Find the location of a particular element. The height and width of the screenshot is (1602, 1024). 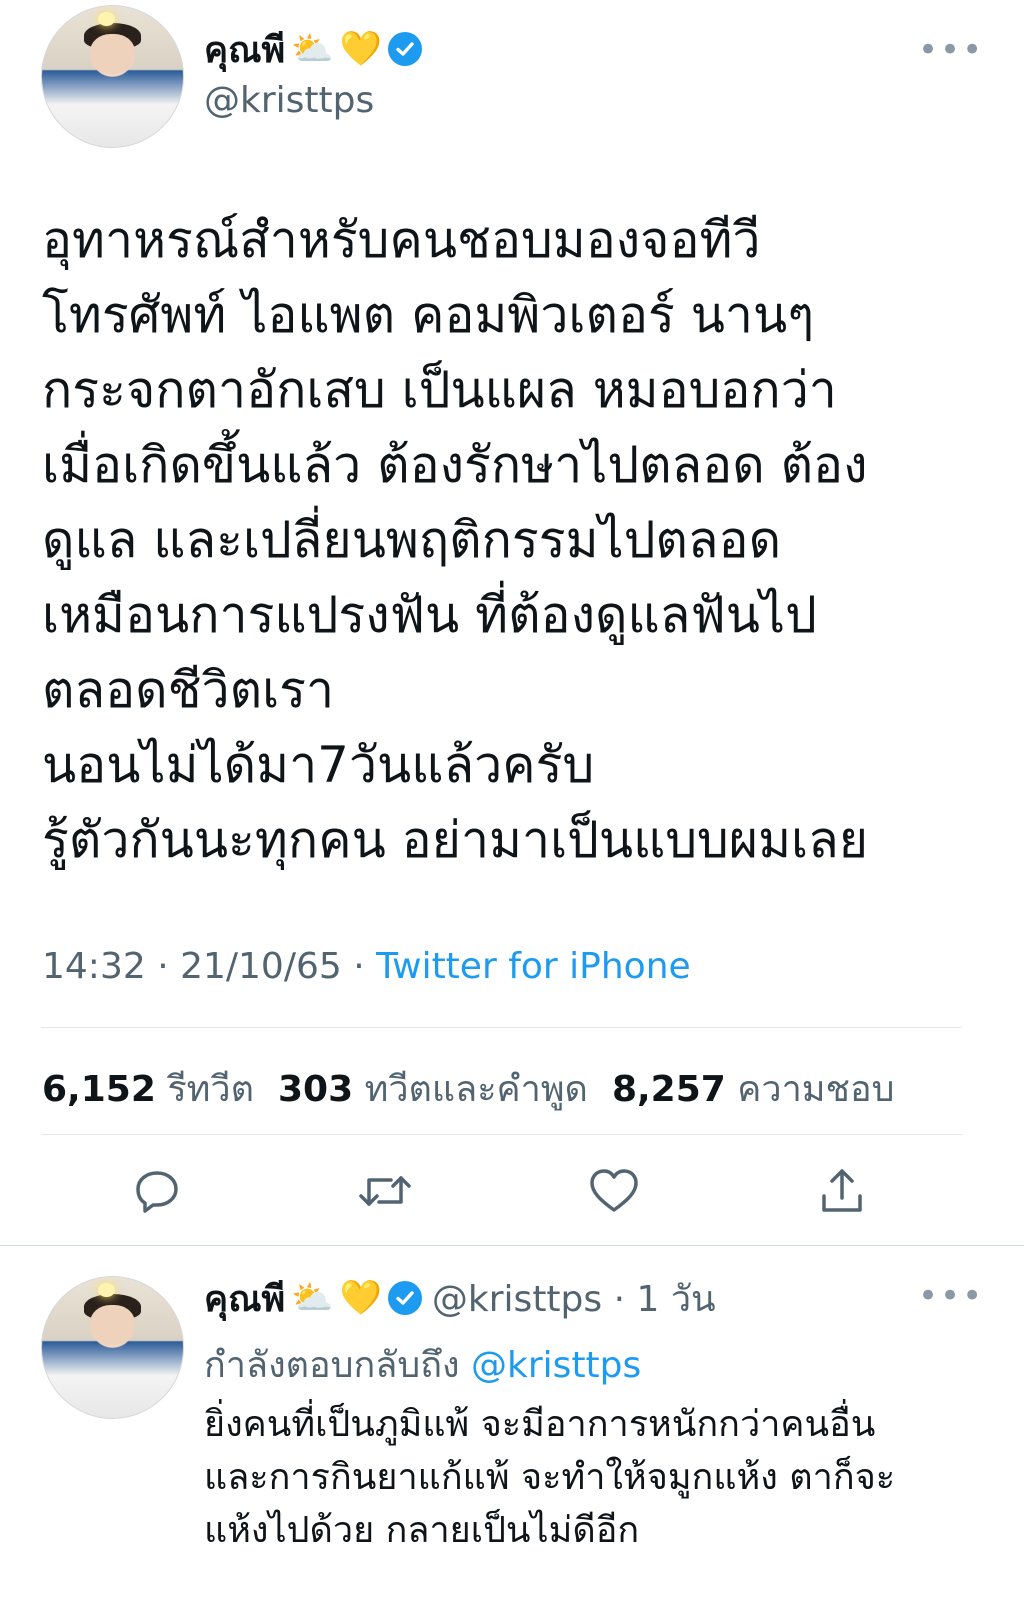

reply-icon is located at coordinates (157, 1192).